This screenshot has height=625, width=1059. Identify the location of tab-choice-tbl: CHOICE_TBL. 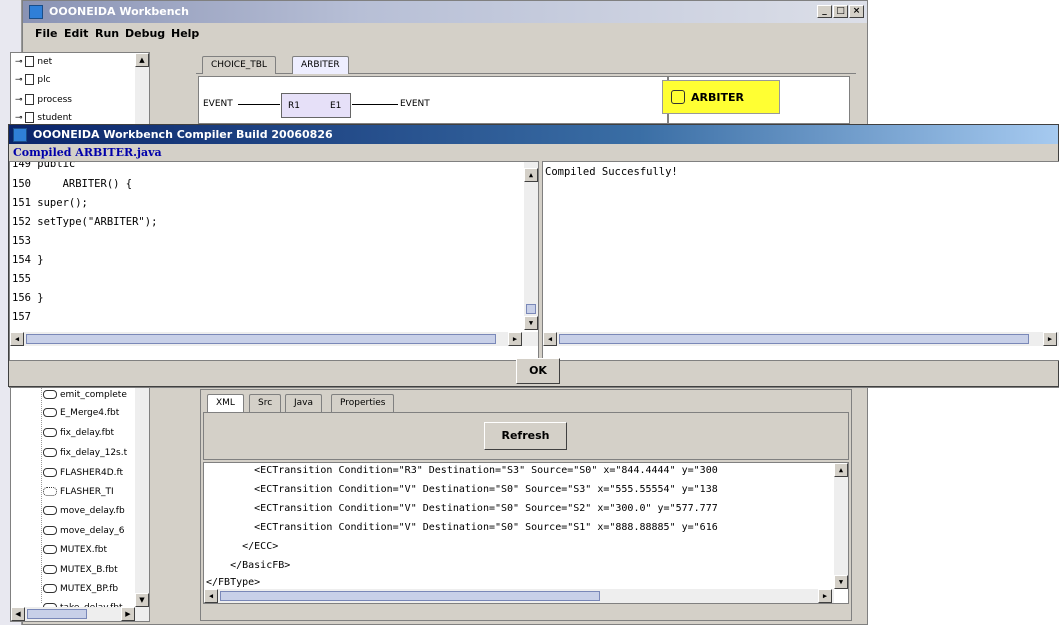
(239, 65).